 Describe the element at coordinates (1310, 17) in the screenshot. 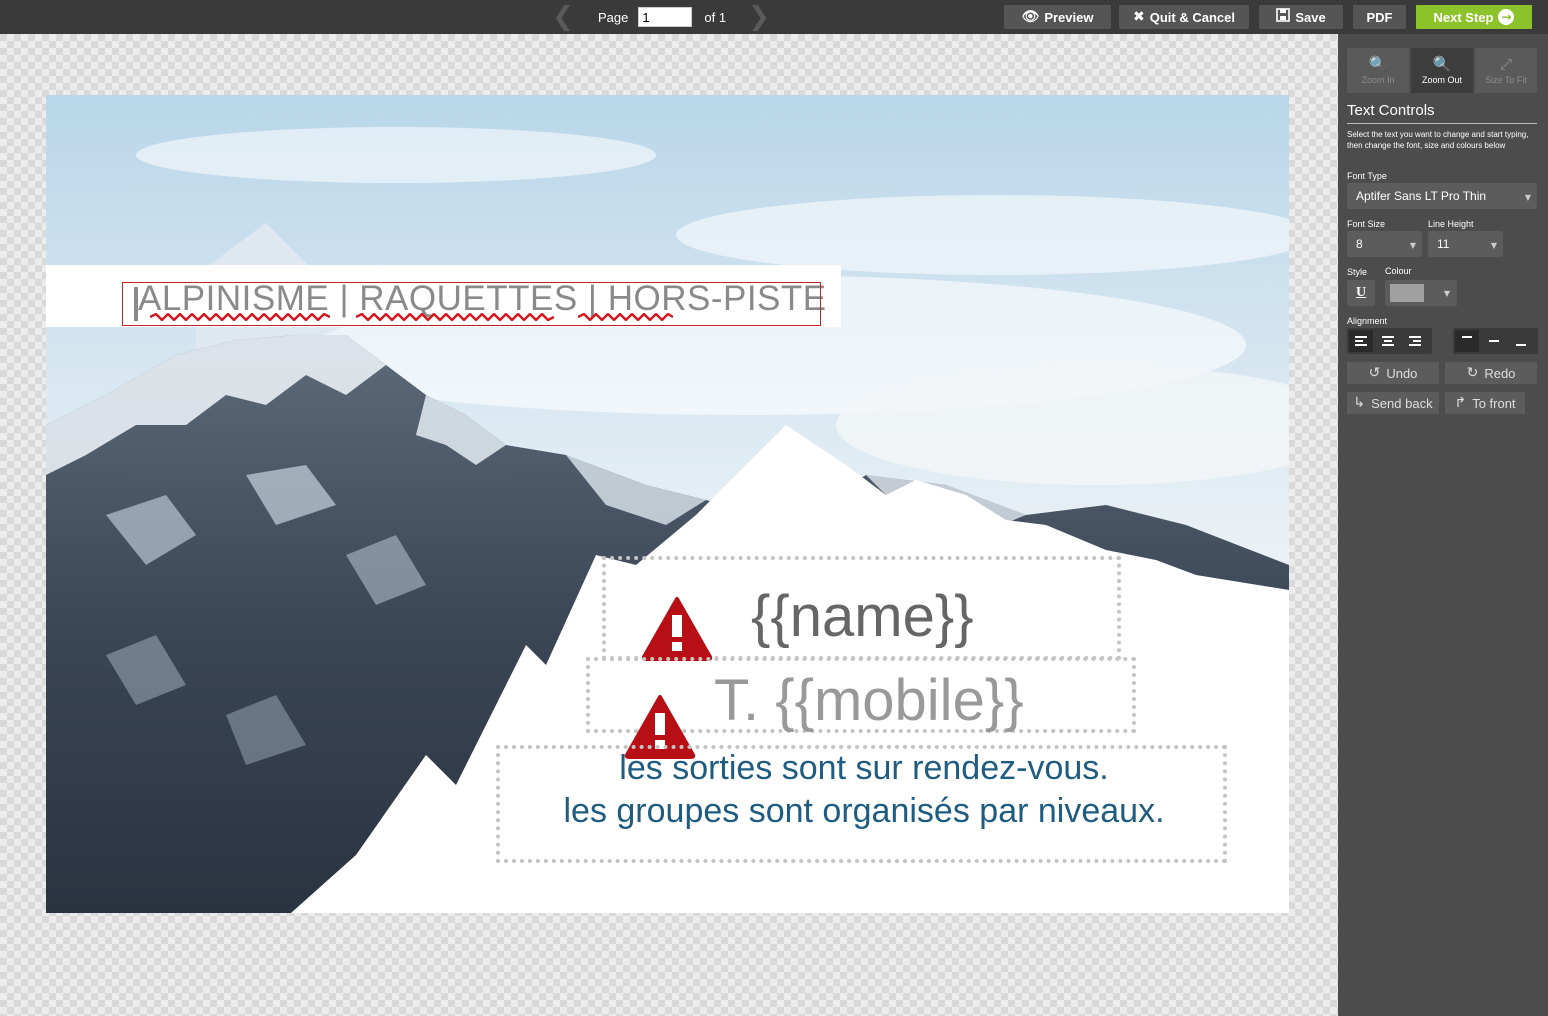

I see `save-label: Save` at that location.